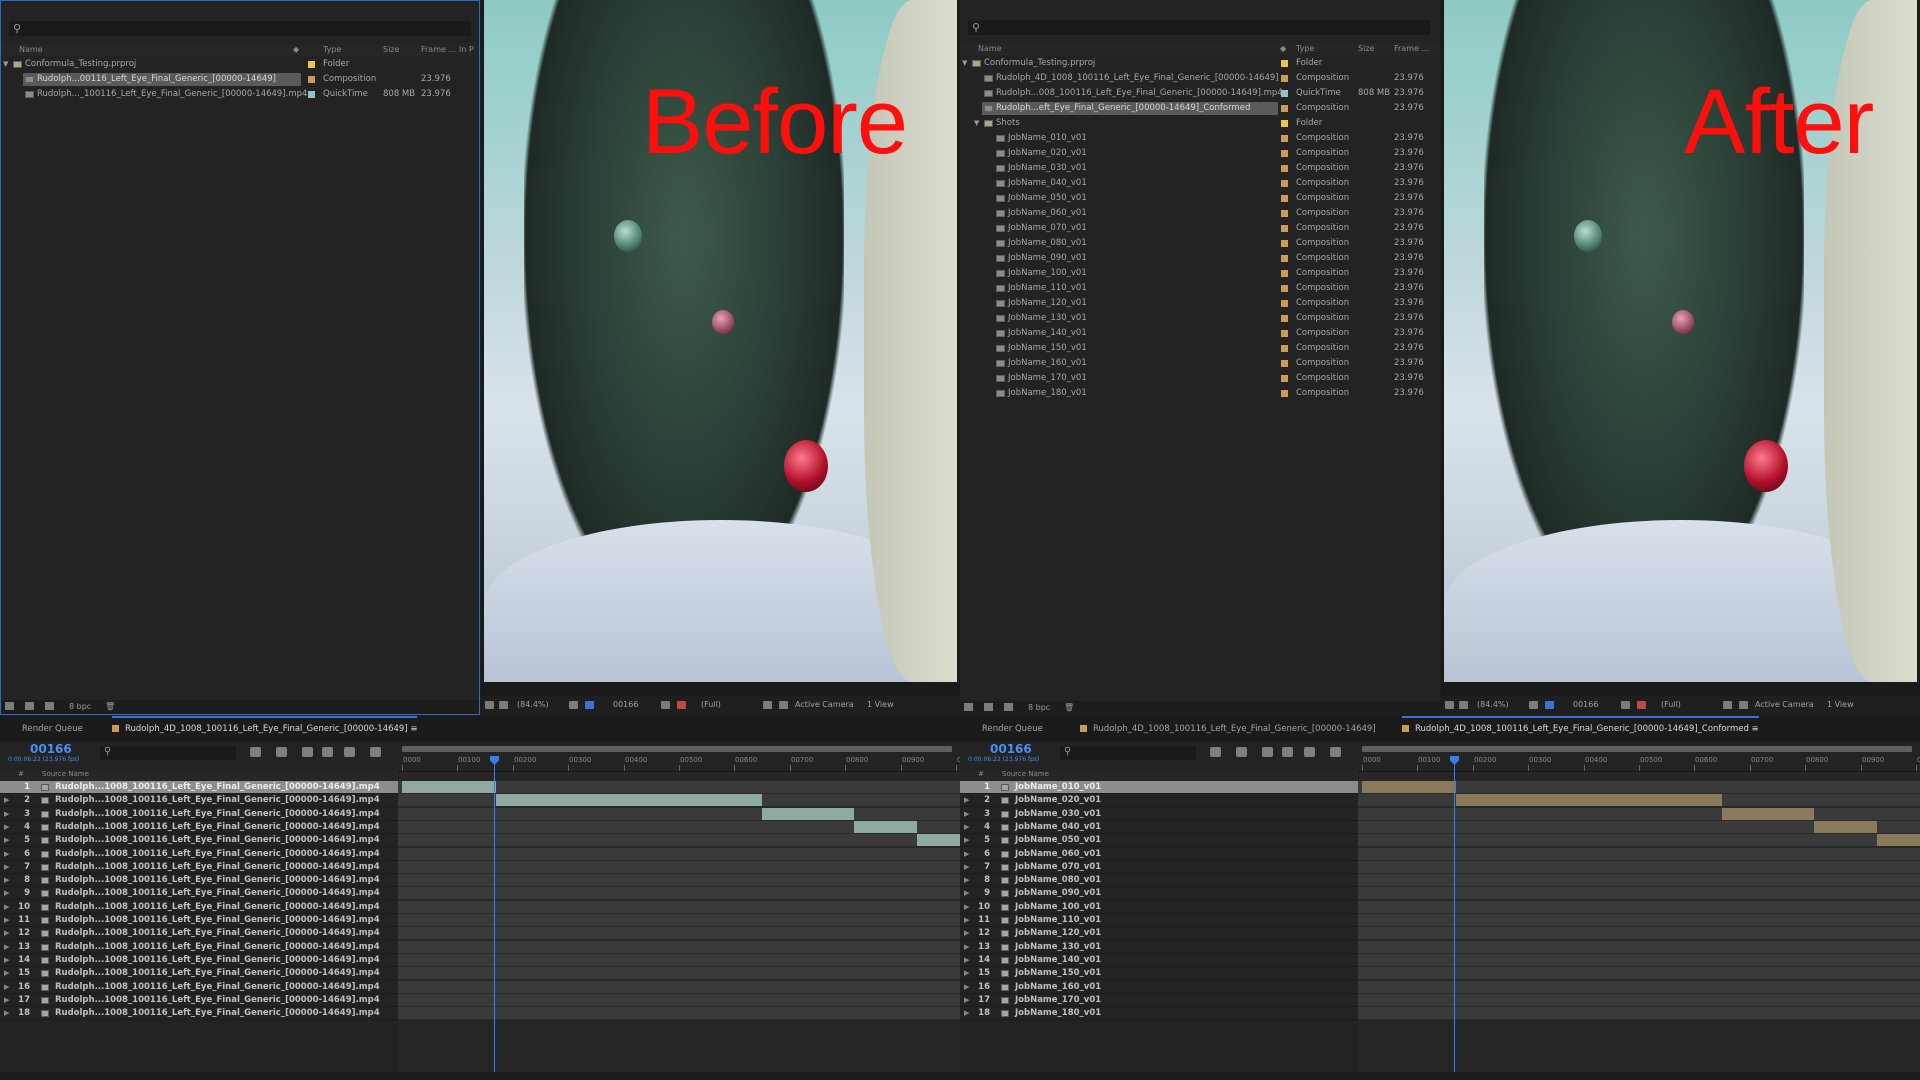  I want to click on col-source-name: Source Name, so click(65, 774).